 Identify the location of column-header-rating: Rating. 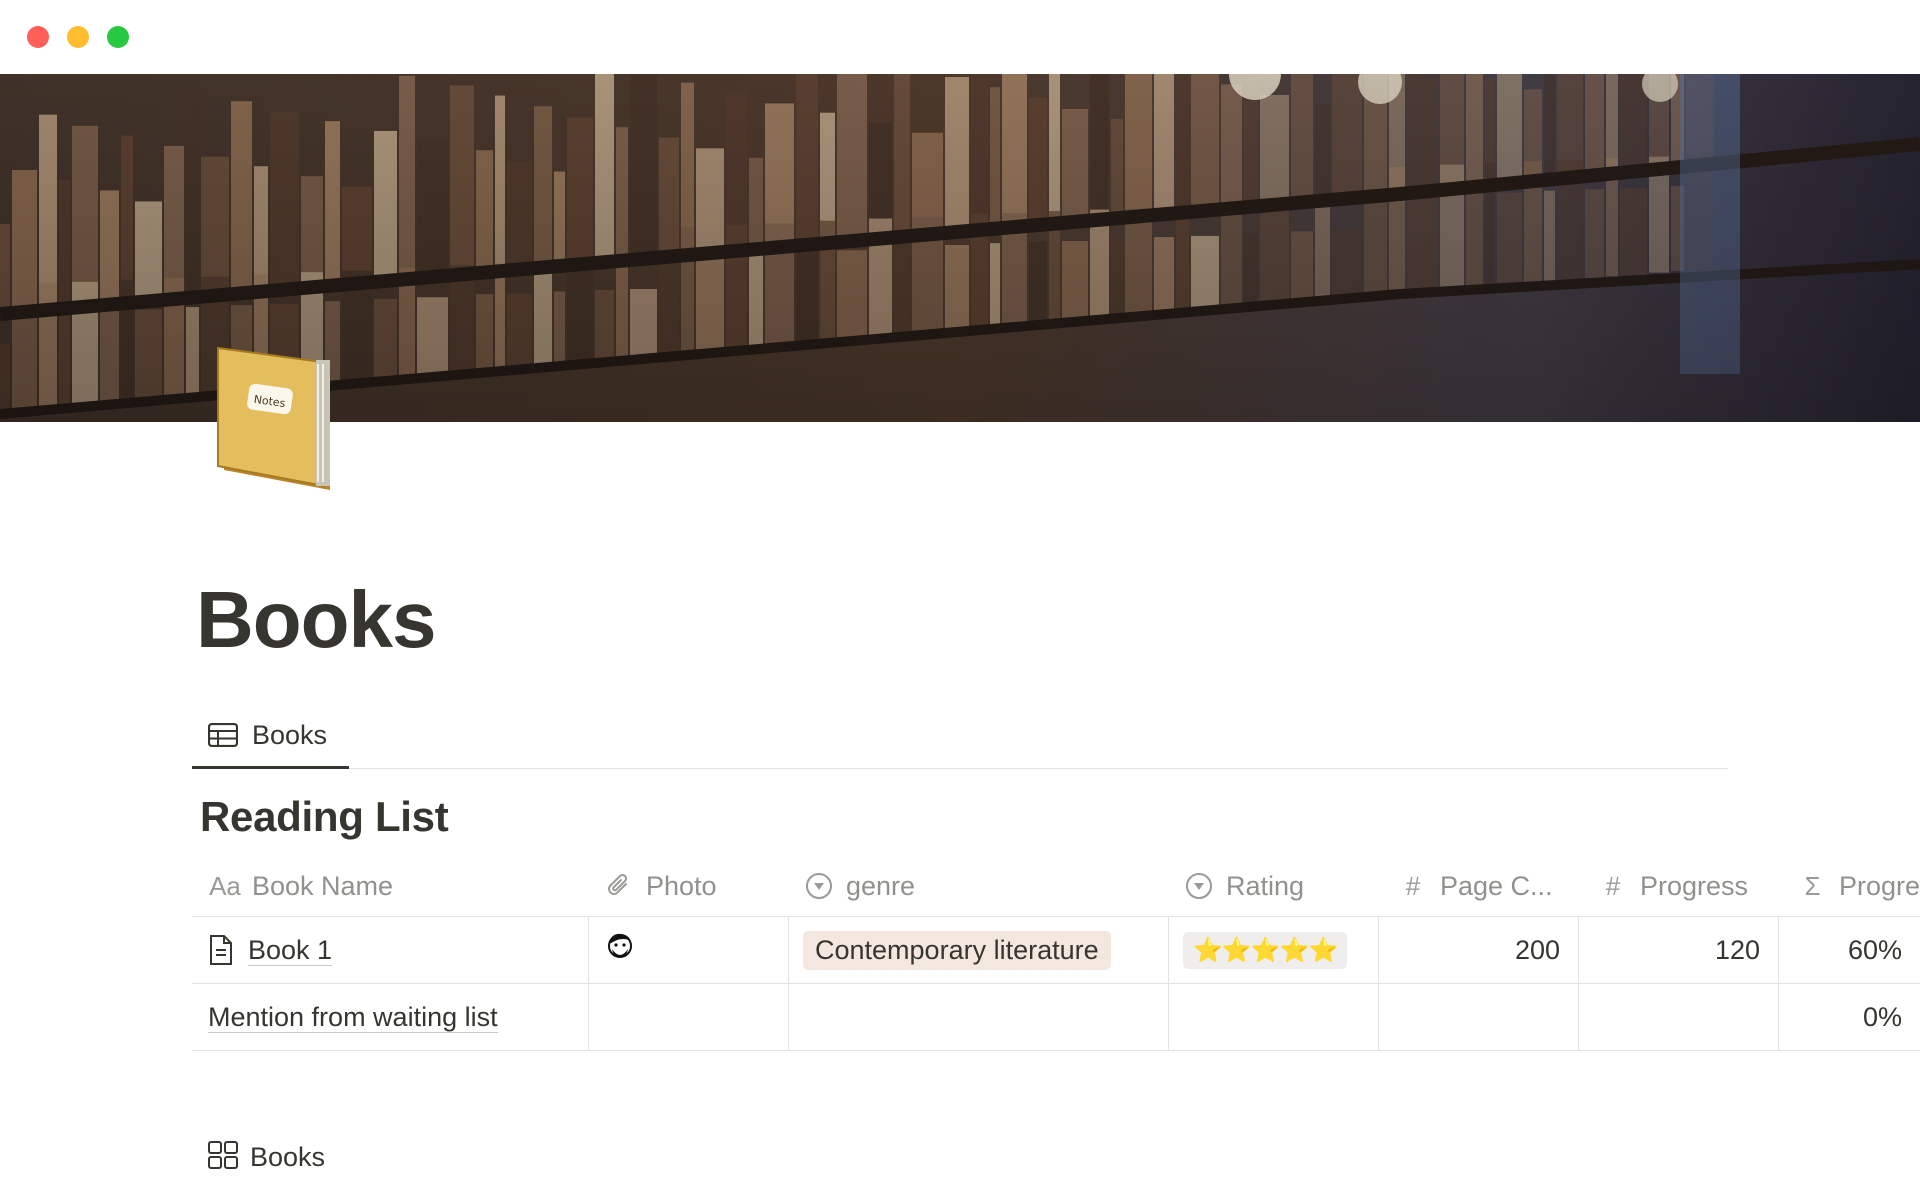
(1273, 886).